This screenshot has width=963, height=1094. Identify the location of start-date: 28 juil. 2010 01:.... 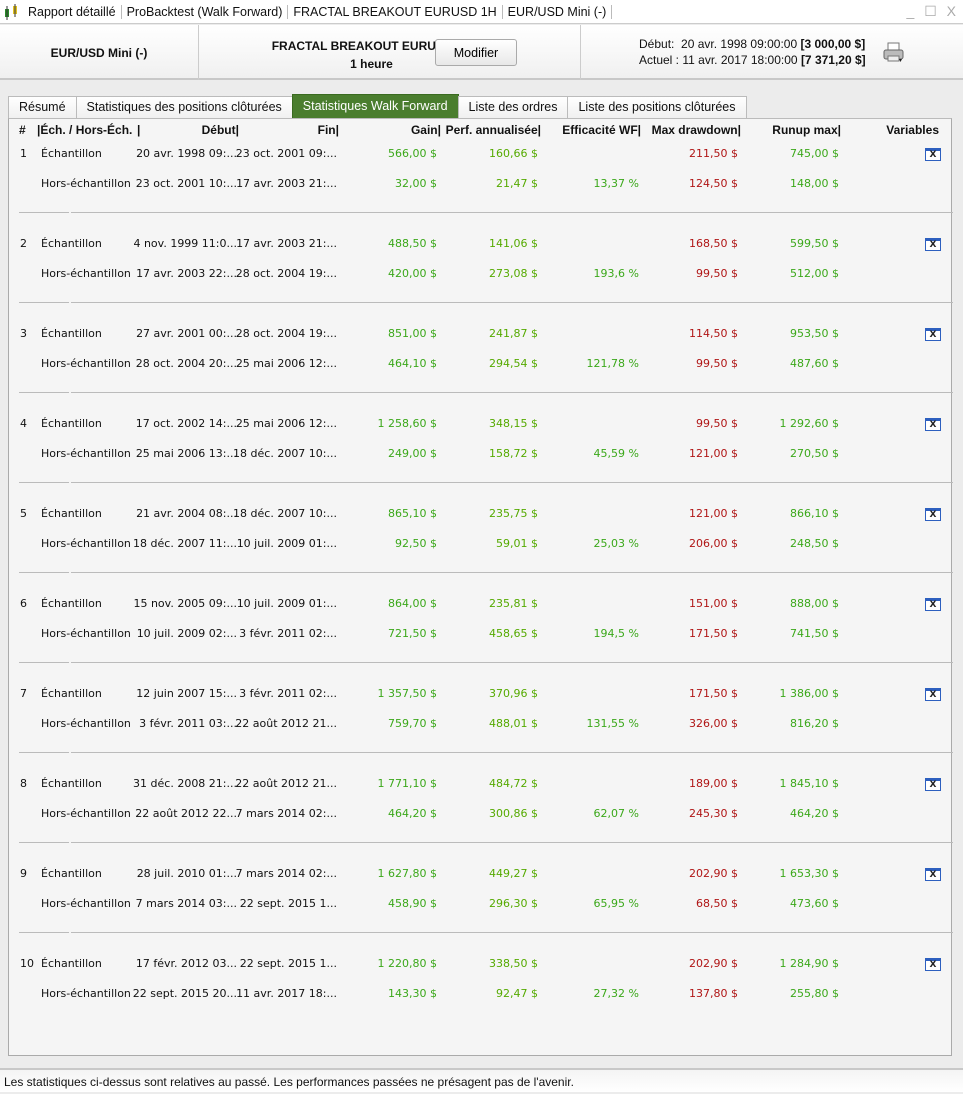
(186, 873).